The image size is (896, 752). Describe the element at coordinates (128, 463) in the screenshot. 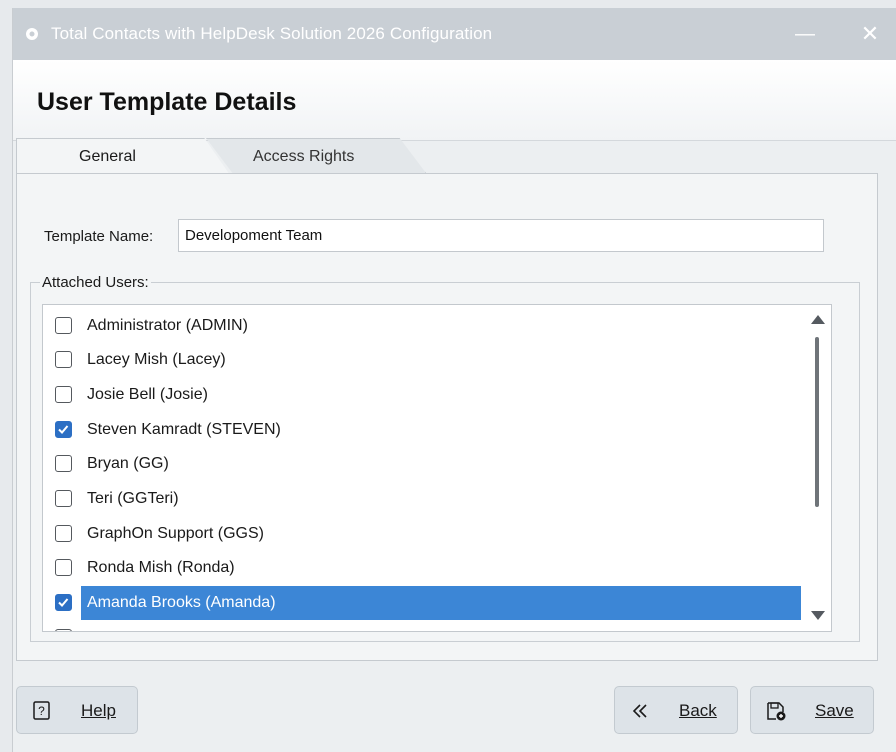

I see `user-label: Bryan (GG)` at that location.